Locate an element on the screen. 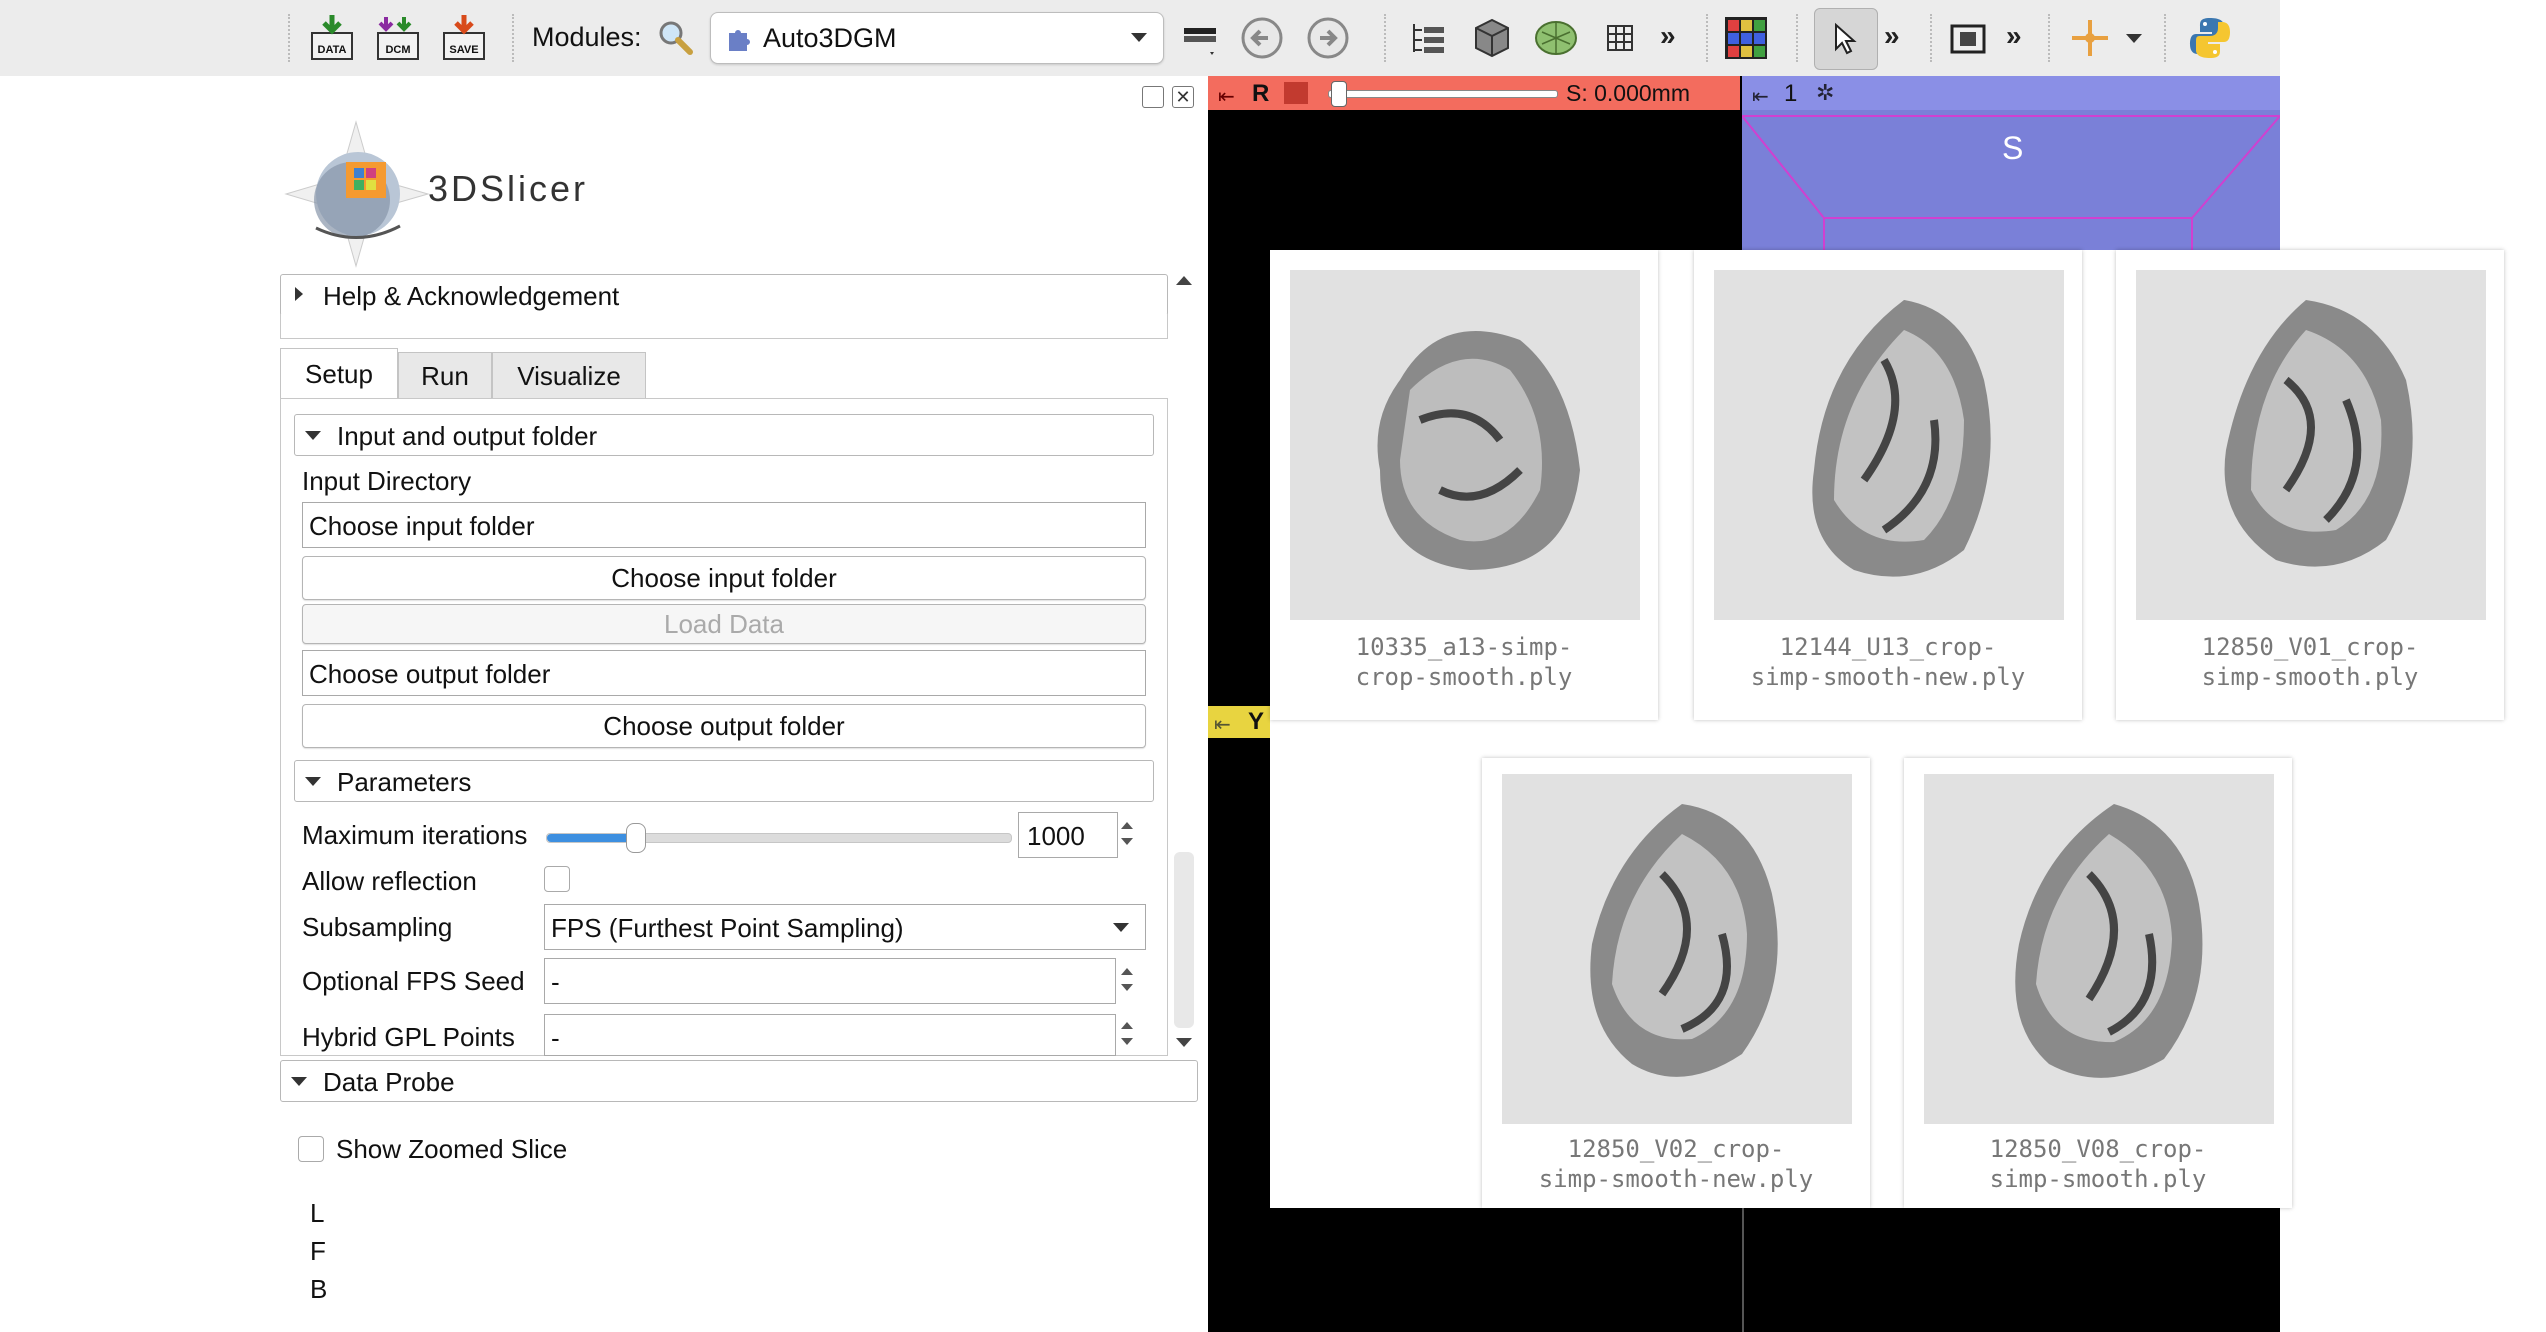 The width and height of the screenshot is (2546, 1332). grid-transform-icon is located at coordinates (1620, 38).